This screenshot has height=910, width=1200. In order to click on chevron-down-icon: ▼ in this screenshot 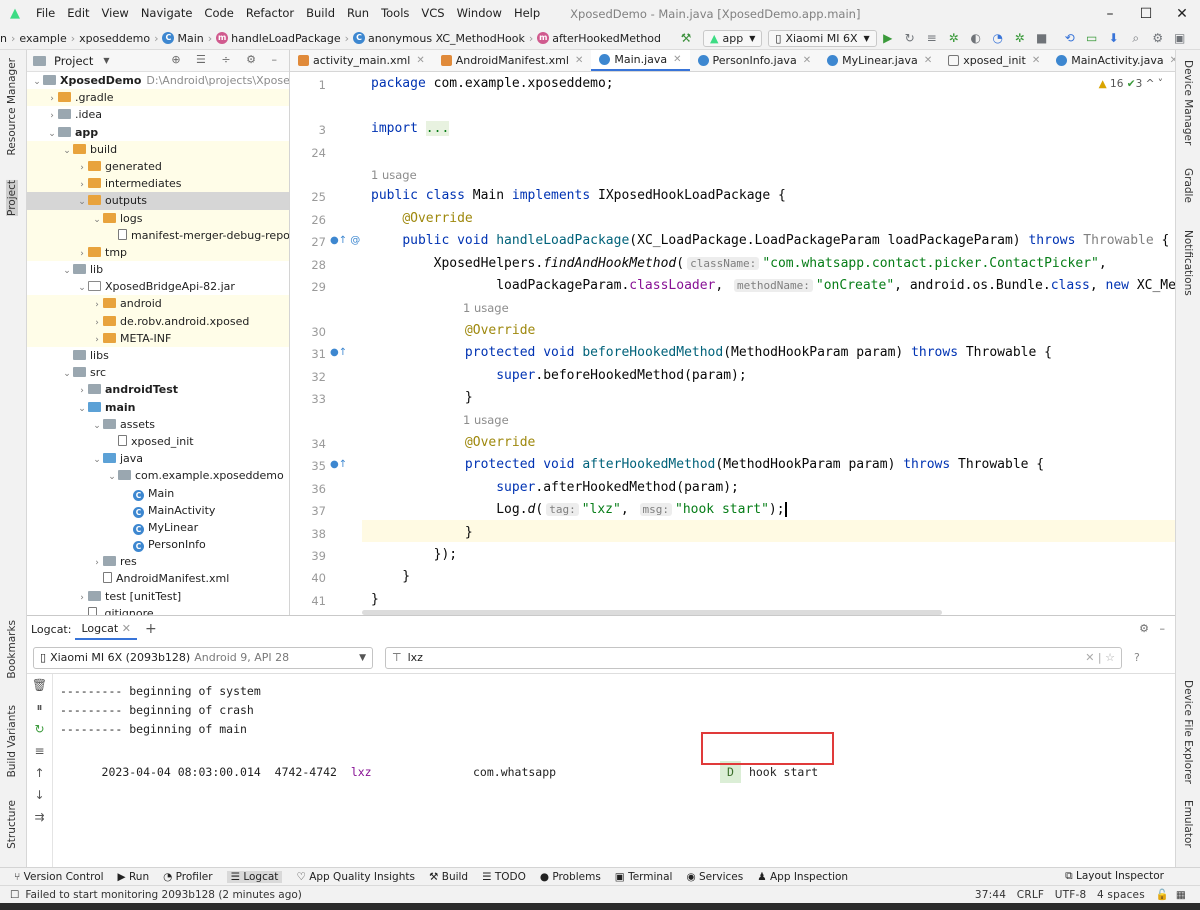, I will do `click(106, 60)`.